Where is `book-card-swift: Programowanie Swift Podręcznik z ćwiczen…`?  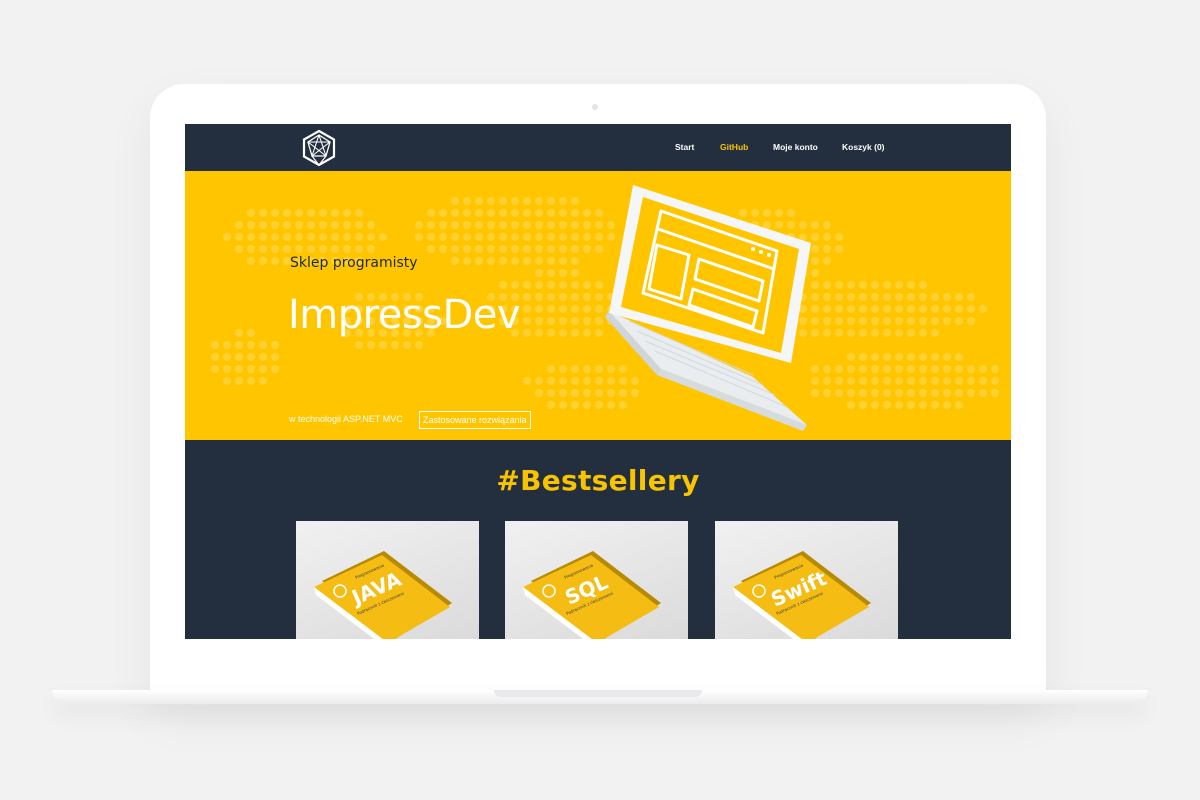 book-card-swift: Programowanie Swift Podręcznik z ćwiczen… is located at coordinates (806, 580).